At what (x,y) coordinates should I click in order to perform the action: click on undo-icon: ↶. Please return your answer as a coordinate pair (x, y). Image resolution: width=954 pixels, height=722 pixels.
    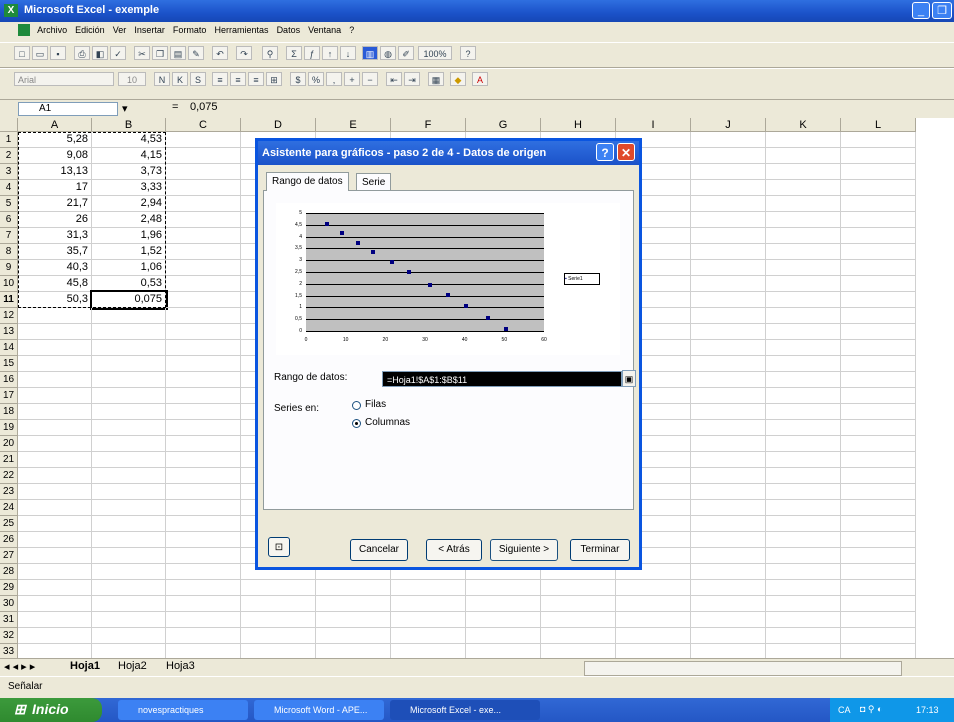
    Looking at the image, I should click on (220, 53).